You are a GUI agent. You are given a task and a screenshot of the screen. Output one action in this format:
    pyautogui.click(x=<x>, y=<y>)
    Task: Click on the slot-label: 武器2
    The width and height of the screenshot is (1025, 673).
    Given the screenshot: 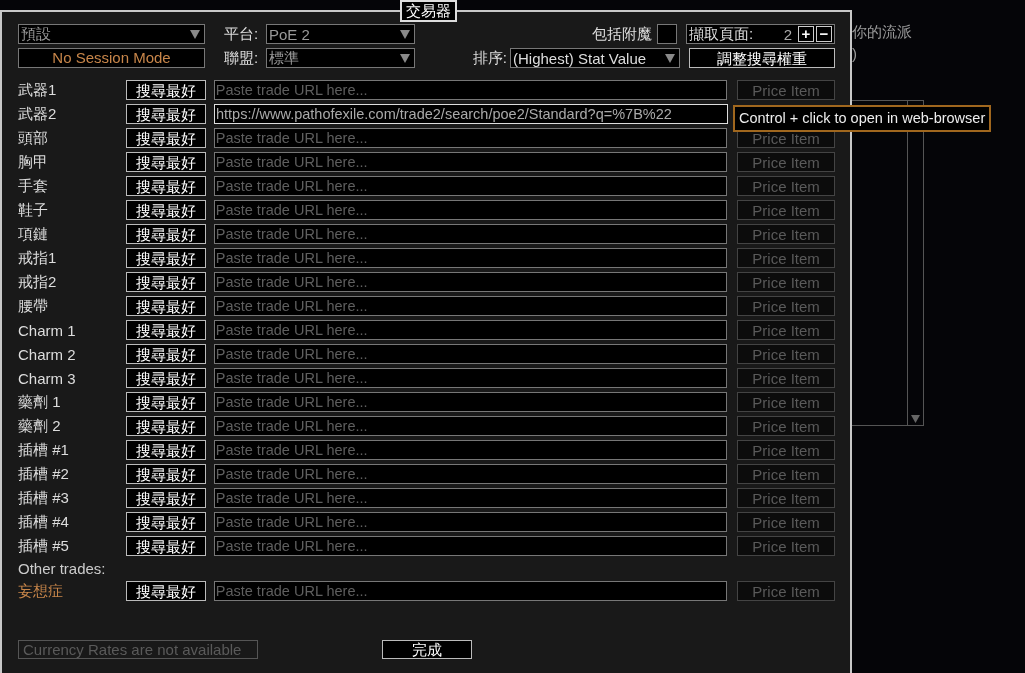 What is the action you would take?
    pyautogui.click(x=38, y=114)
    